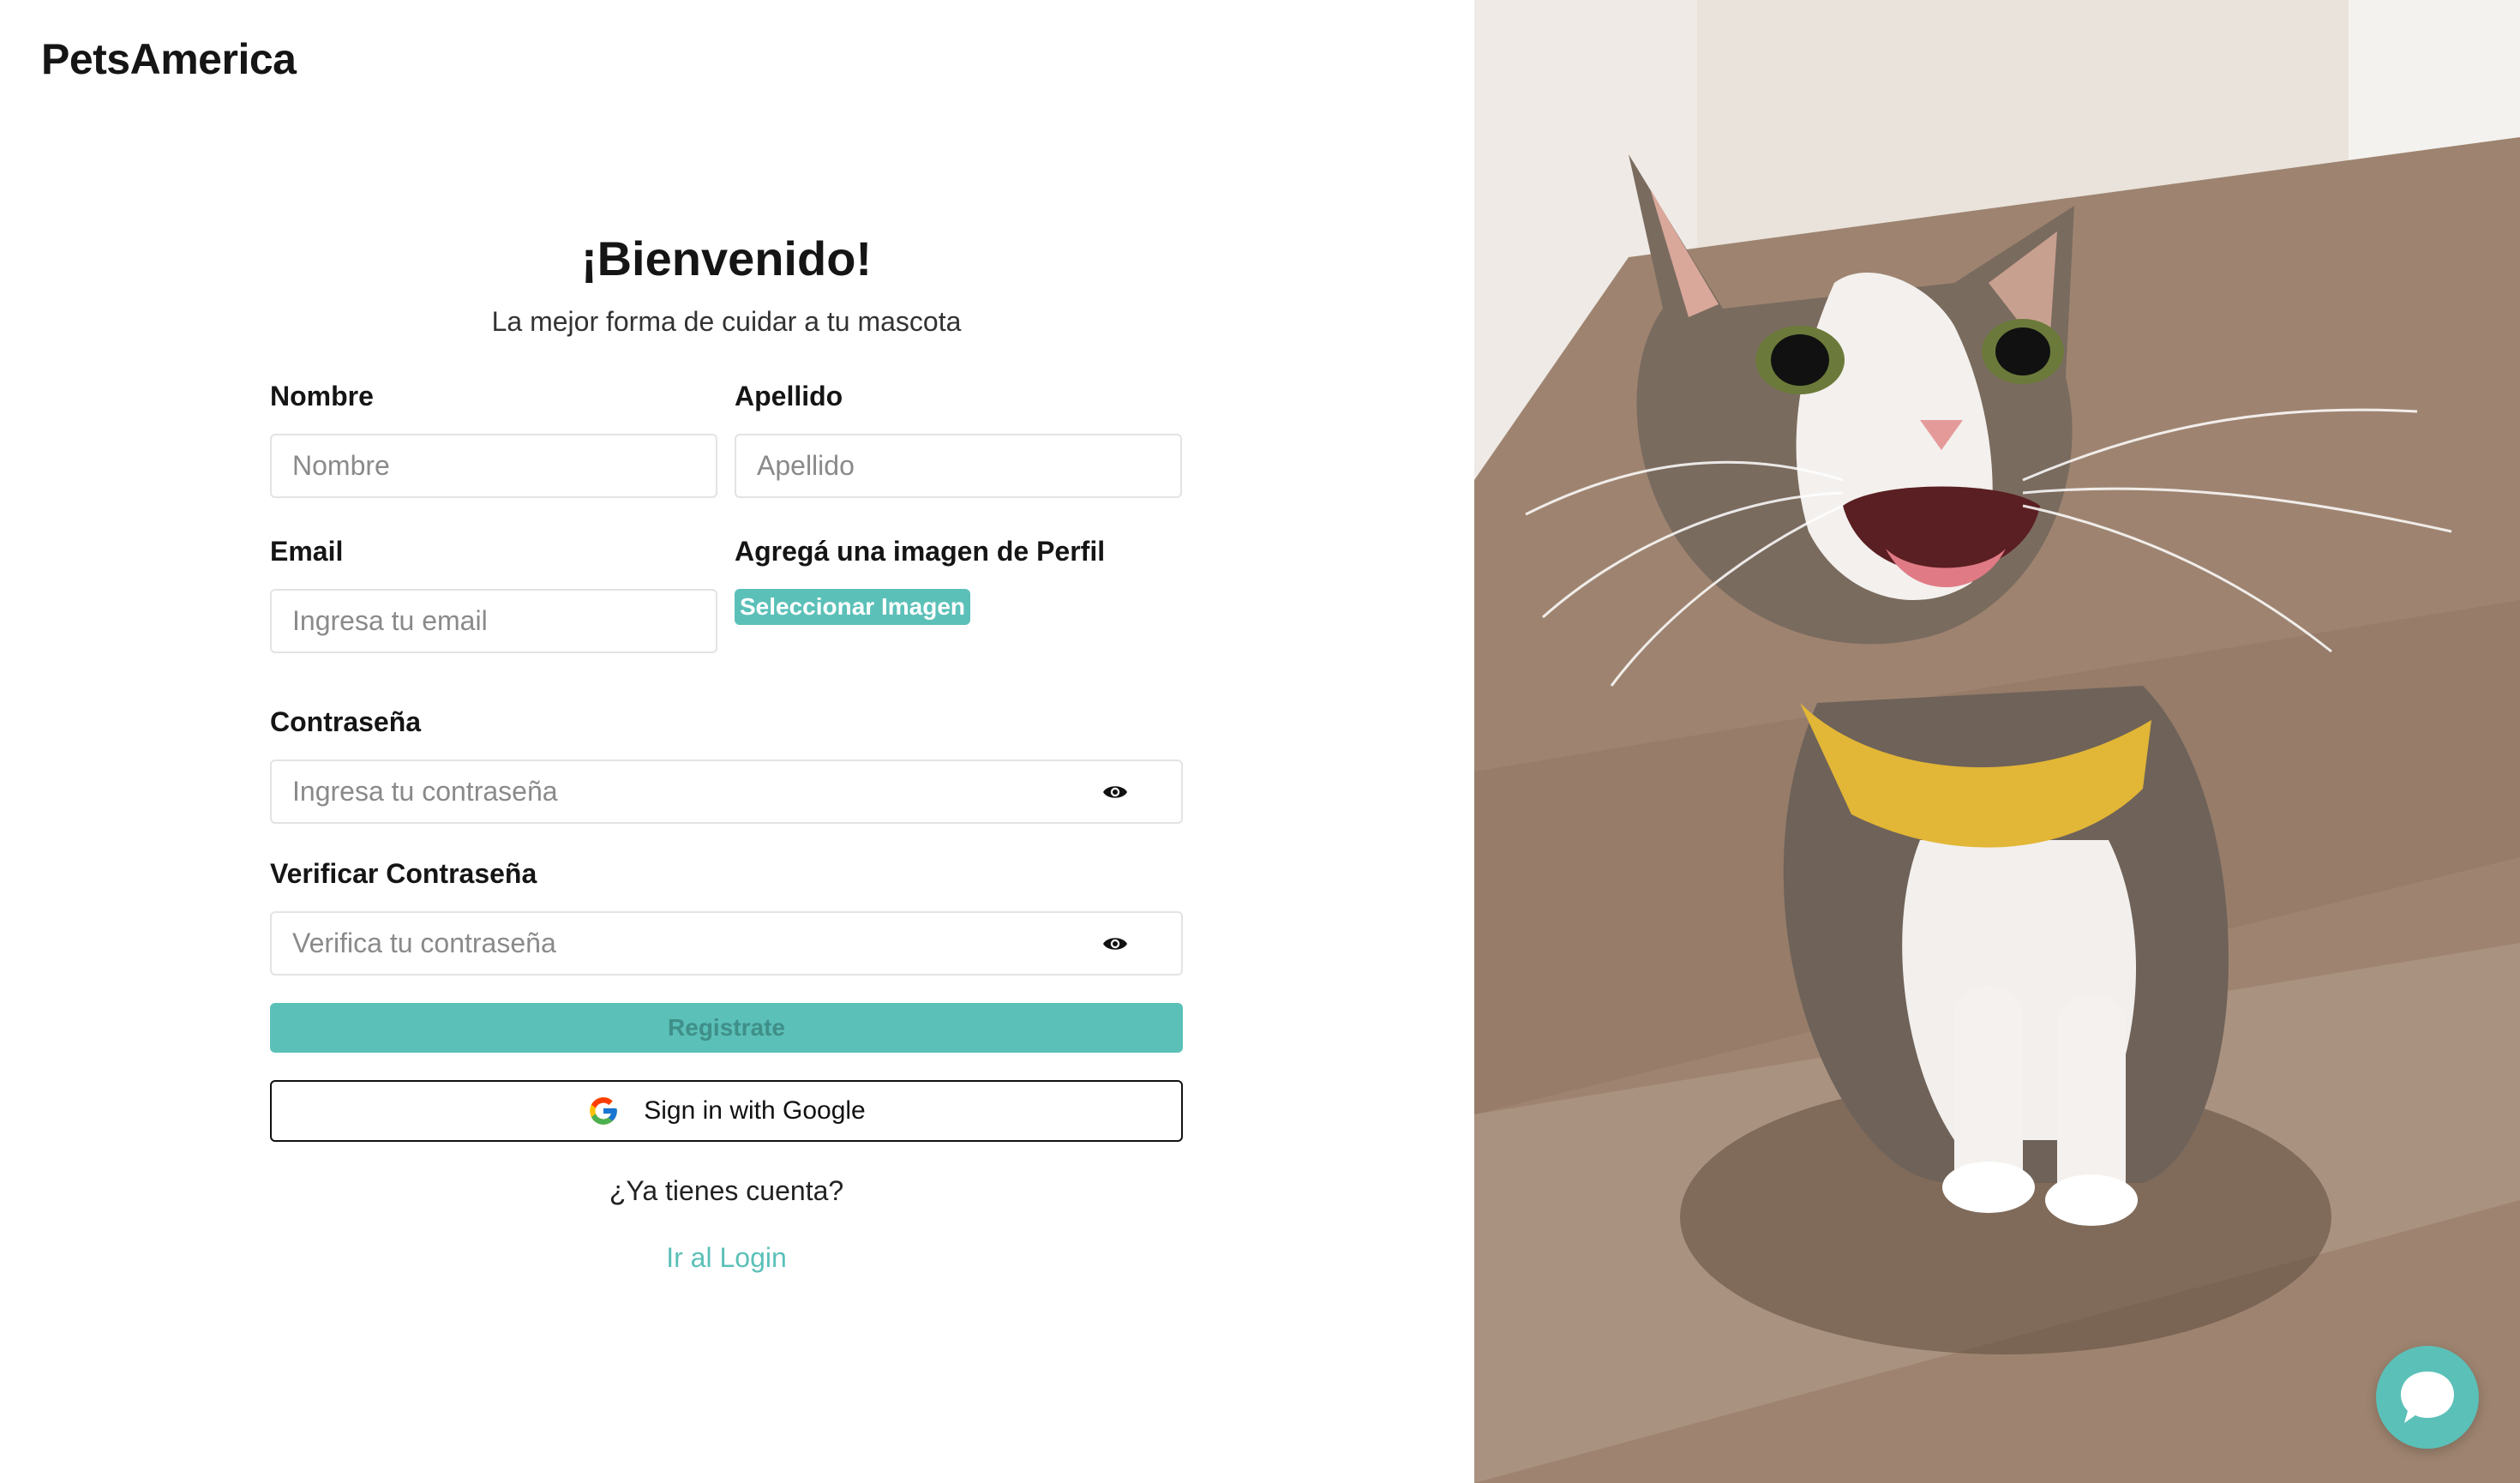 The image size is (2520, 1483). What do you see at coordinates (726, 1190) in the screenshot?
I see `have-account-text: ¿Ya tienes cuenta?` at bounding box center [726, 1190].